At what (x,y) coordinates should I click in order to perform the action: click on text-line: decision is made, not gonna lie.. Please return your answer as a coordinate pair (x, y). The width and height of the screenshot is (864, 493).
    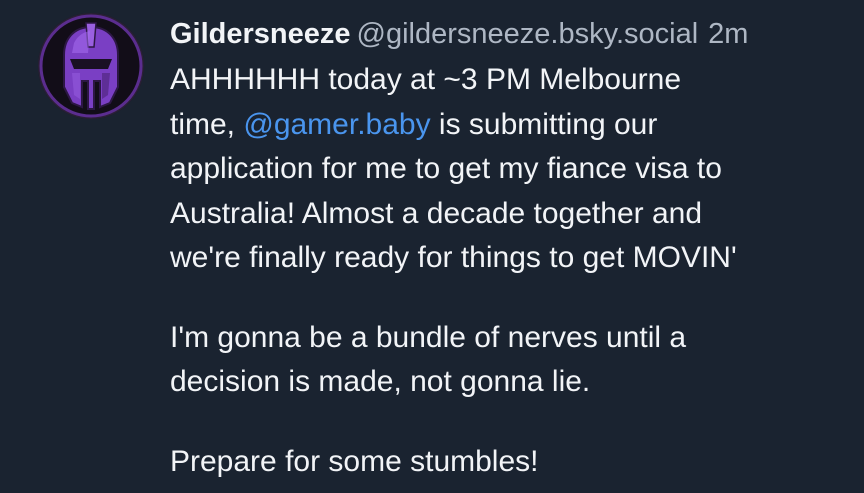
    Looking at the image, I should click on (380, 381).